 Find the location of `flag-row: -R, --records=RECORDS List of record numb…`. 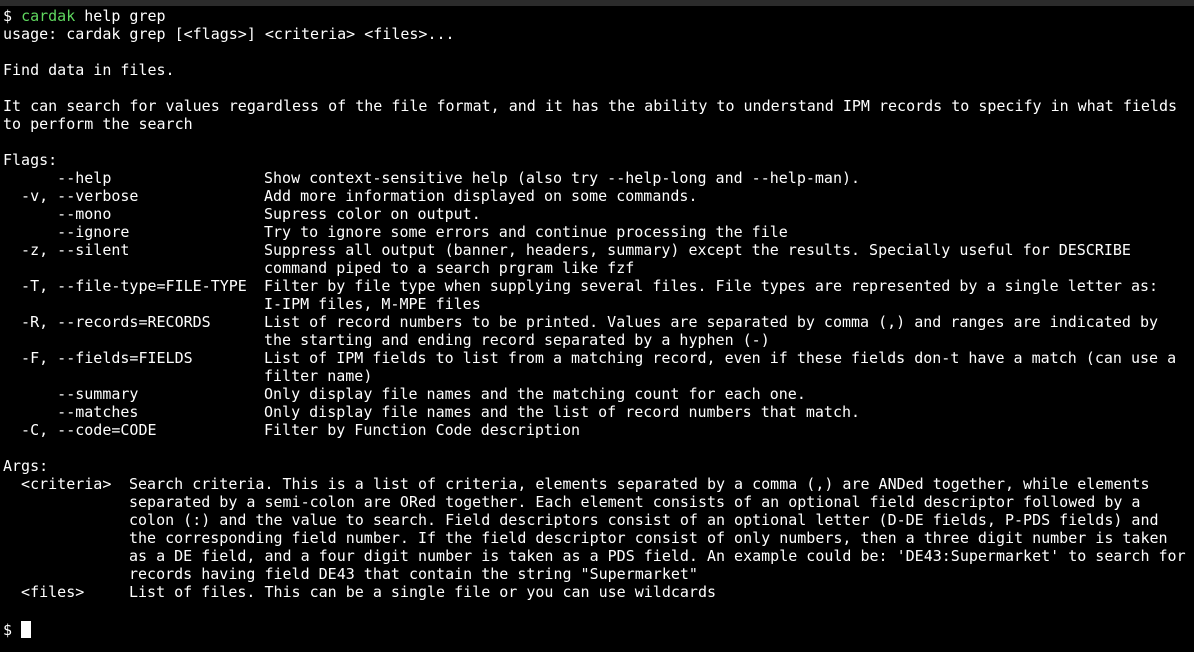

flag-row: -R, --records=RECORDS List of record numb… is located at coordinates (597, 322).